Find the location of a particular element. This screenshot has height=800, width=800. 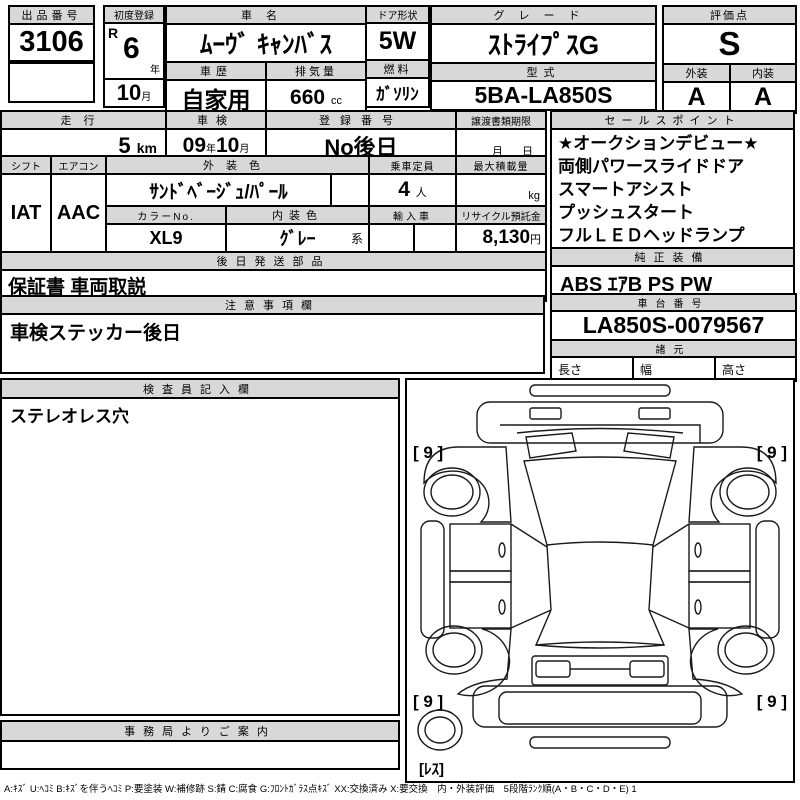

interior-grade-label: 内装 is located at coordinates (763, 73).